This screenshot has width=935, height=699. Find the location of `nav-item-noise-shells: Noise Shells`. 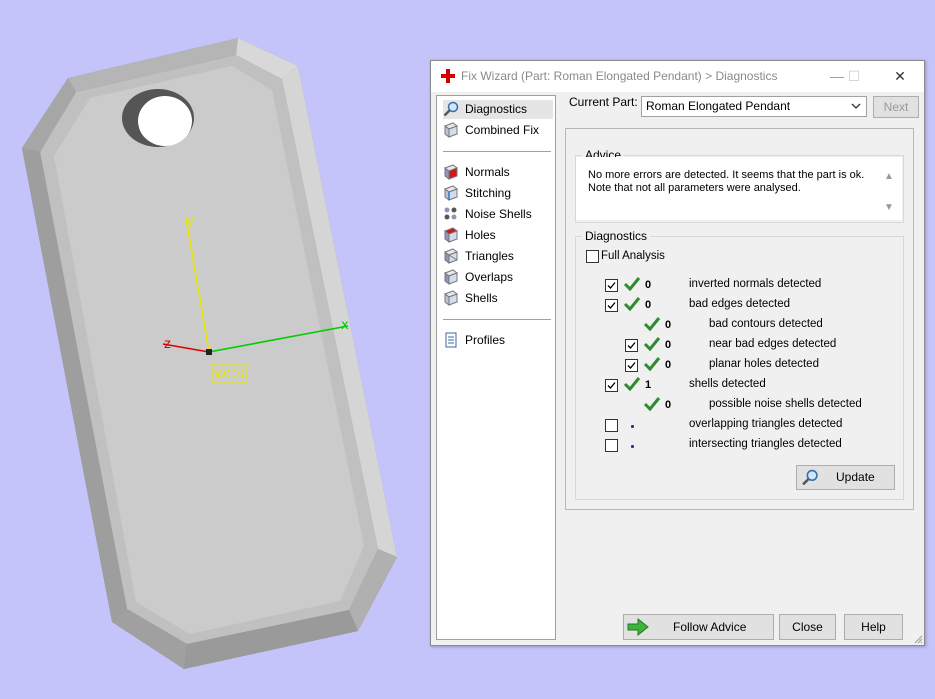

nav-item-noise-shells: Noise Shells is located at coordinates (498, 214).